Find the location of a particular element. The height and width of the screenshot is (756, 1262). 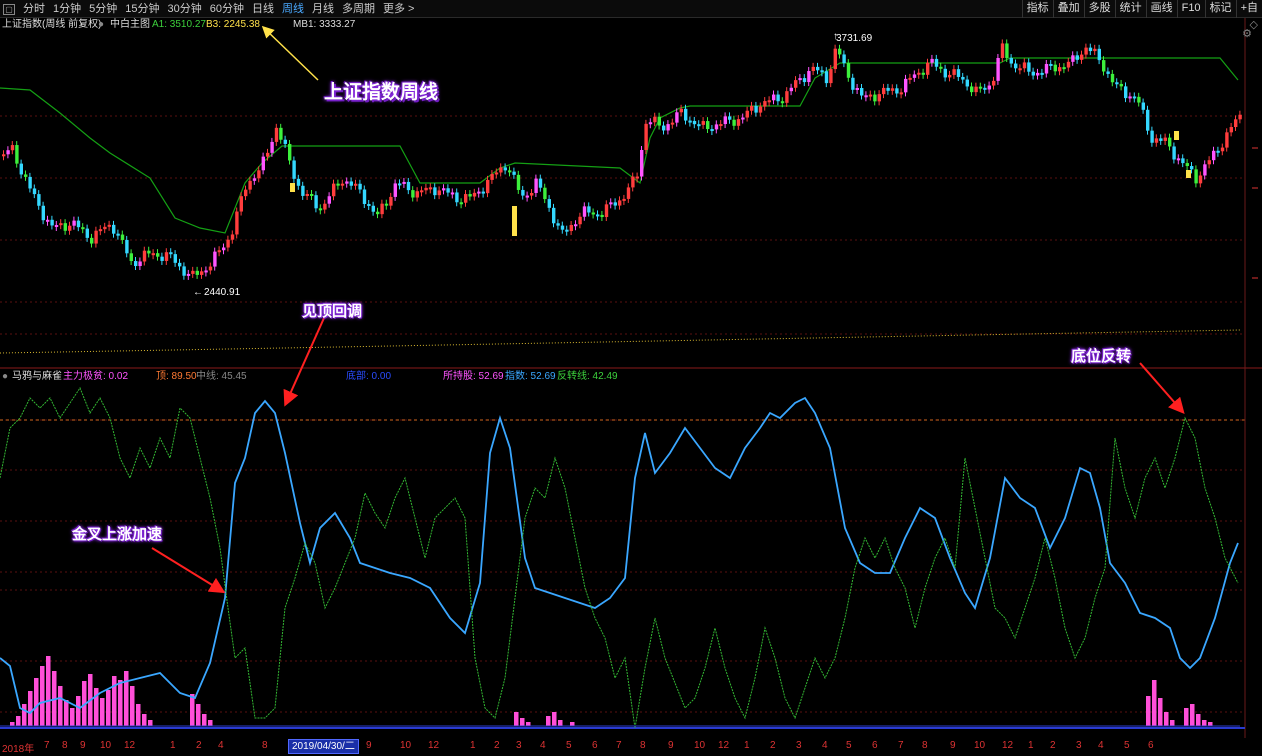

long-ma-dotted is located at coordinates (620, 341).